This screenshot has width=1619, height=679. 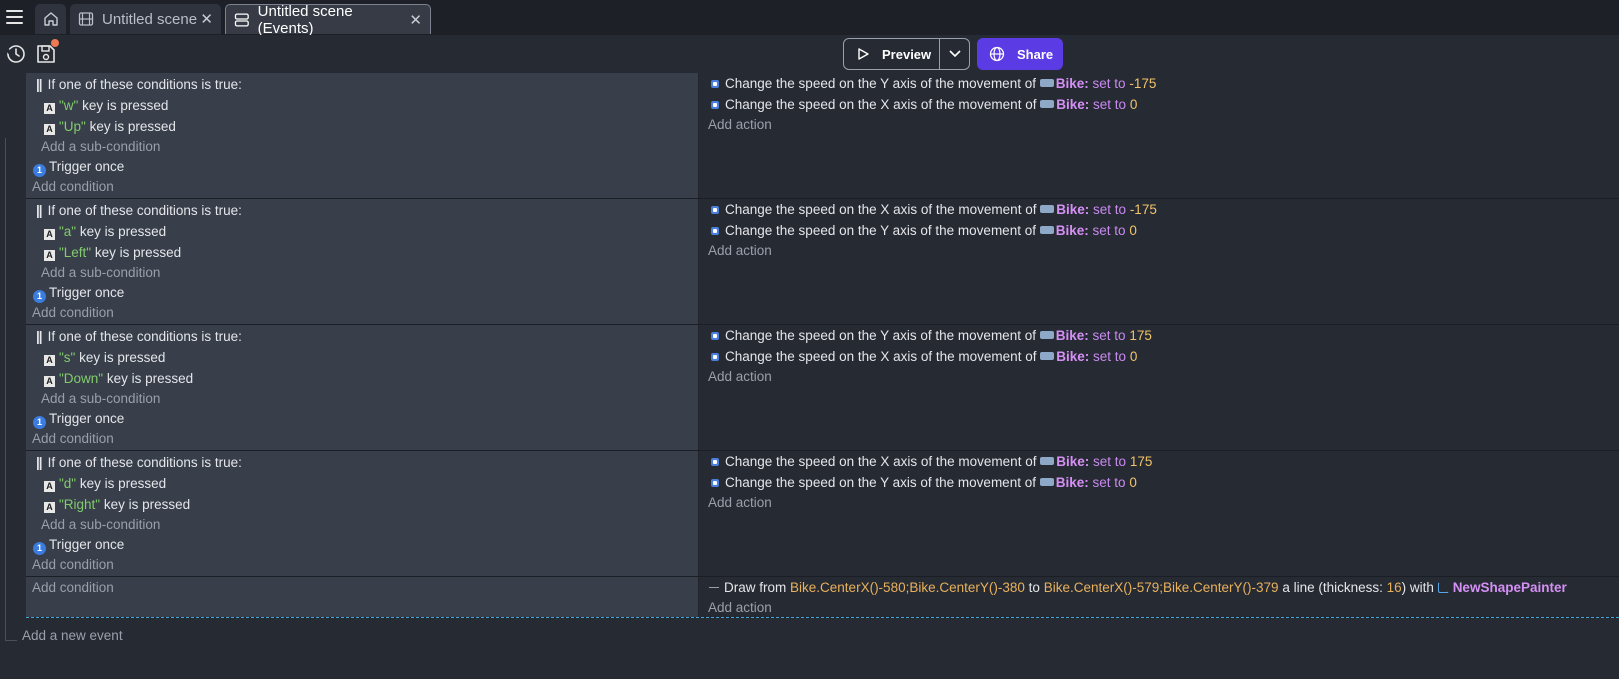 What do you see at coordinates (1143, 209) in the screenshot?
I see `value: -175` at bounding box center [1143, 209].